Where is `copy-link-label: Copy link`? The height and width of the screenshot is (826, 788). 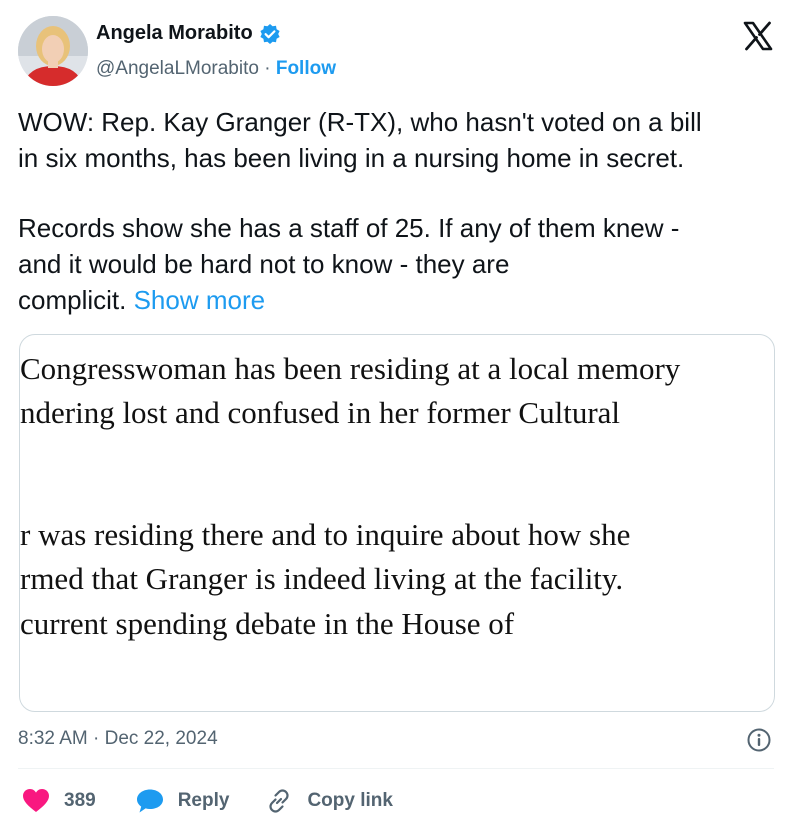 copy-link-label: Copy link is located at coordinates (350, 800).